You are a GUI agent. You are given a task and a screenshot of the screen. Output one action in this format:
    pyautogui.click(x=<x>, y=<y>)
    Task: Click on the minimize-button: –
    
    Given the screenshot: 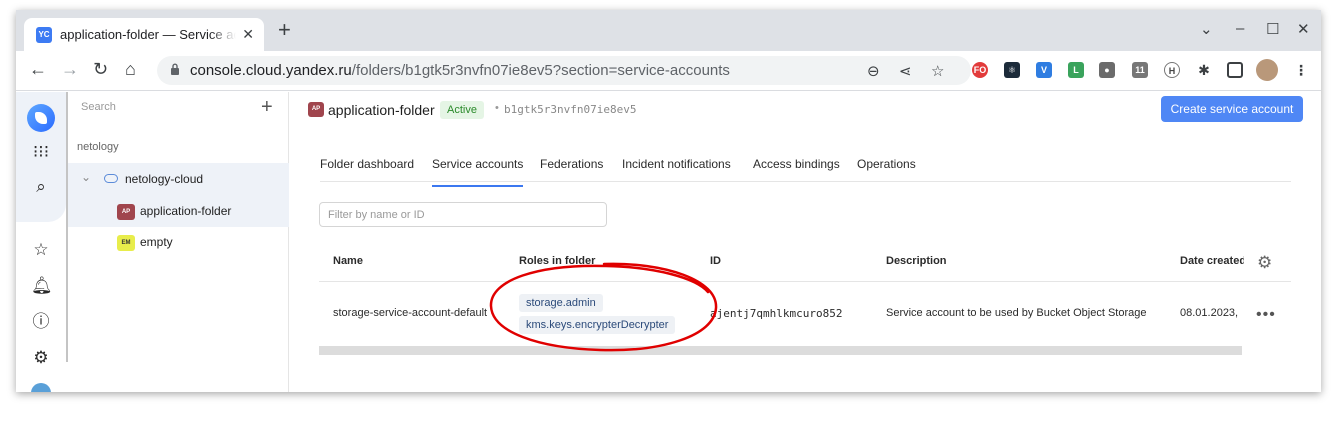 What is the action you would take?
    pyautogui.click(x=1240, y=28)
    